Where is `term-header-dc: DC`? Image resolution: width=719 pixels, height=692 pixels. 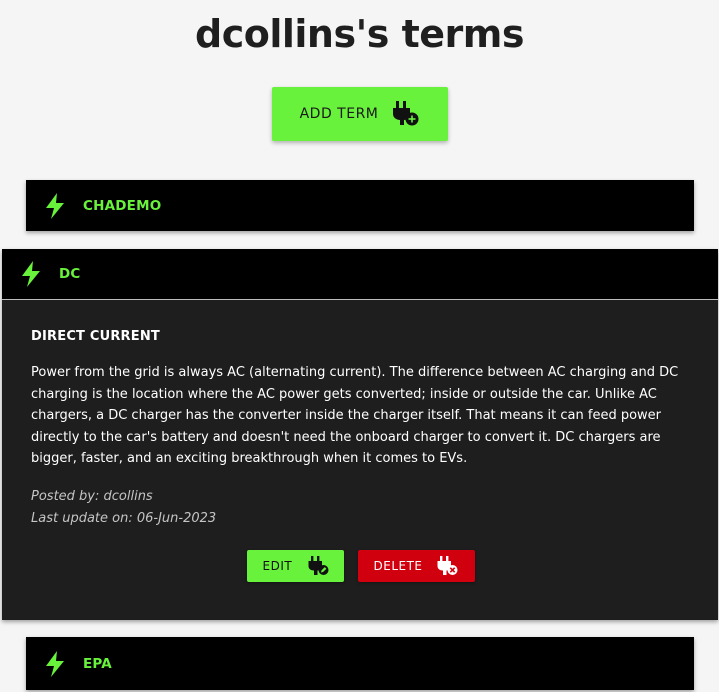
term-header-dc: DC is located at coordinates (360, 274).